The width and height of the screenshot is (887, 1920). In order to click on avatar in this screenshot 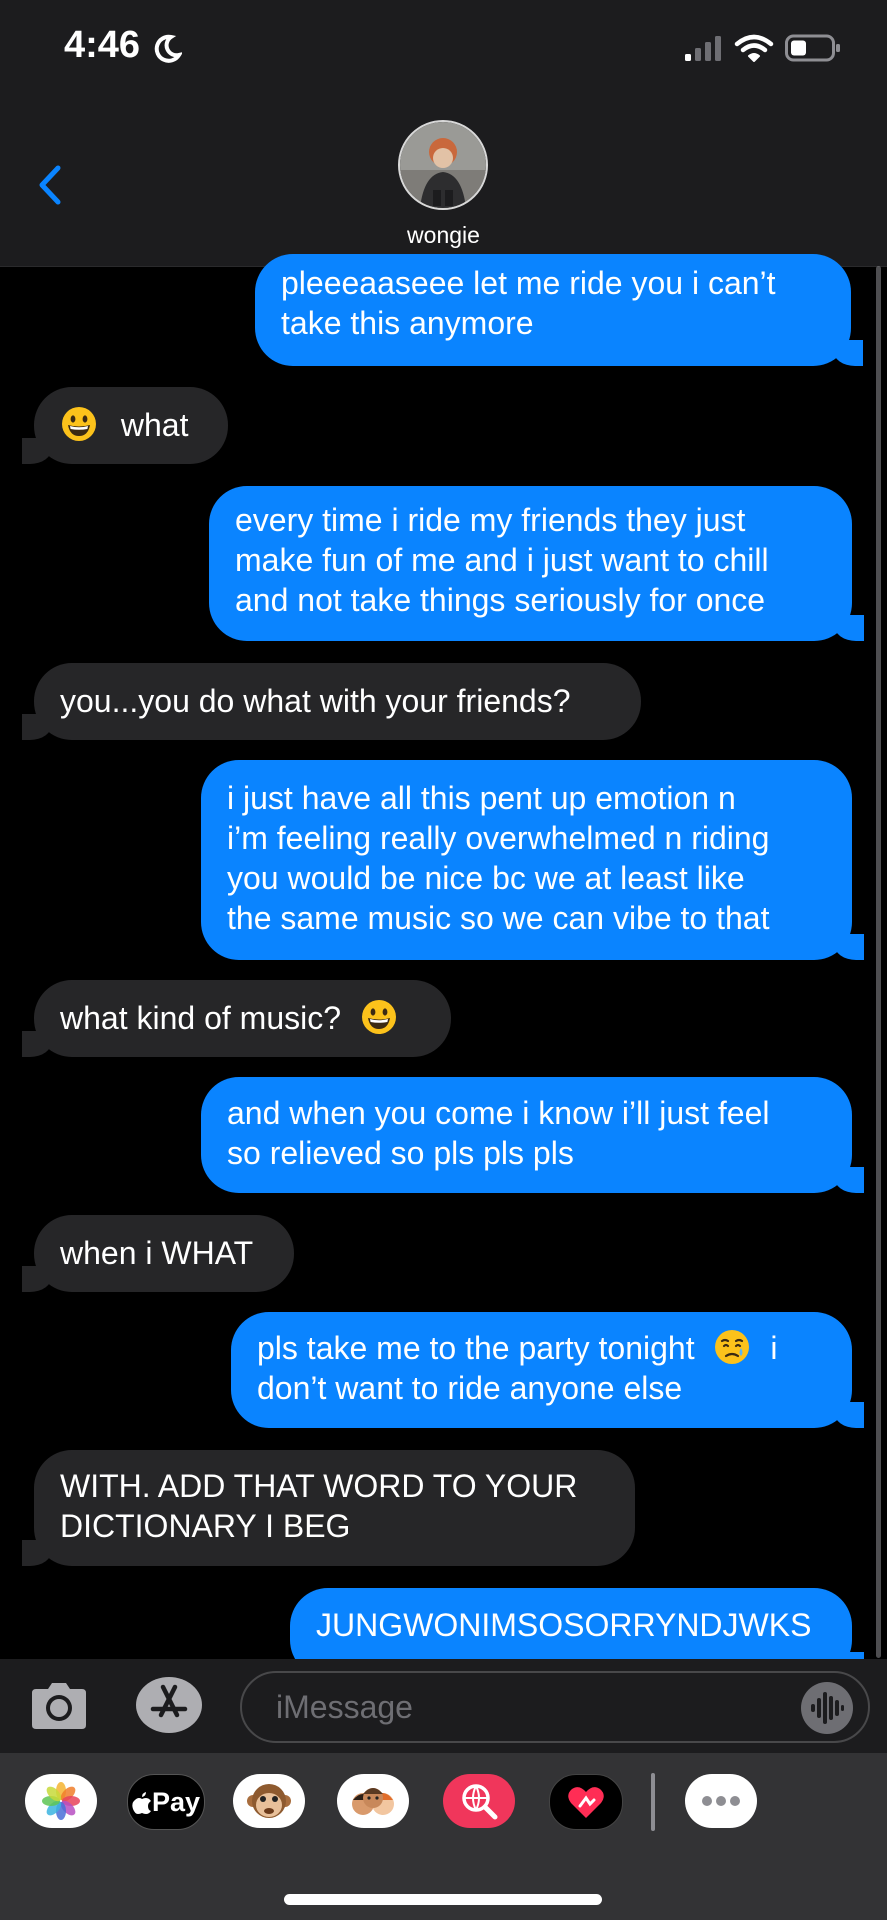, I will do `click(443, 165)`.